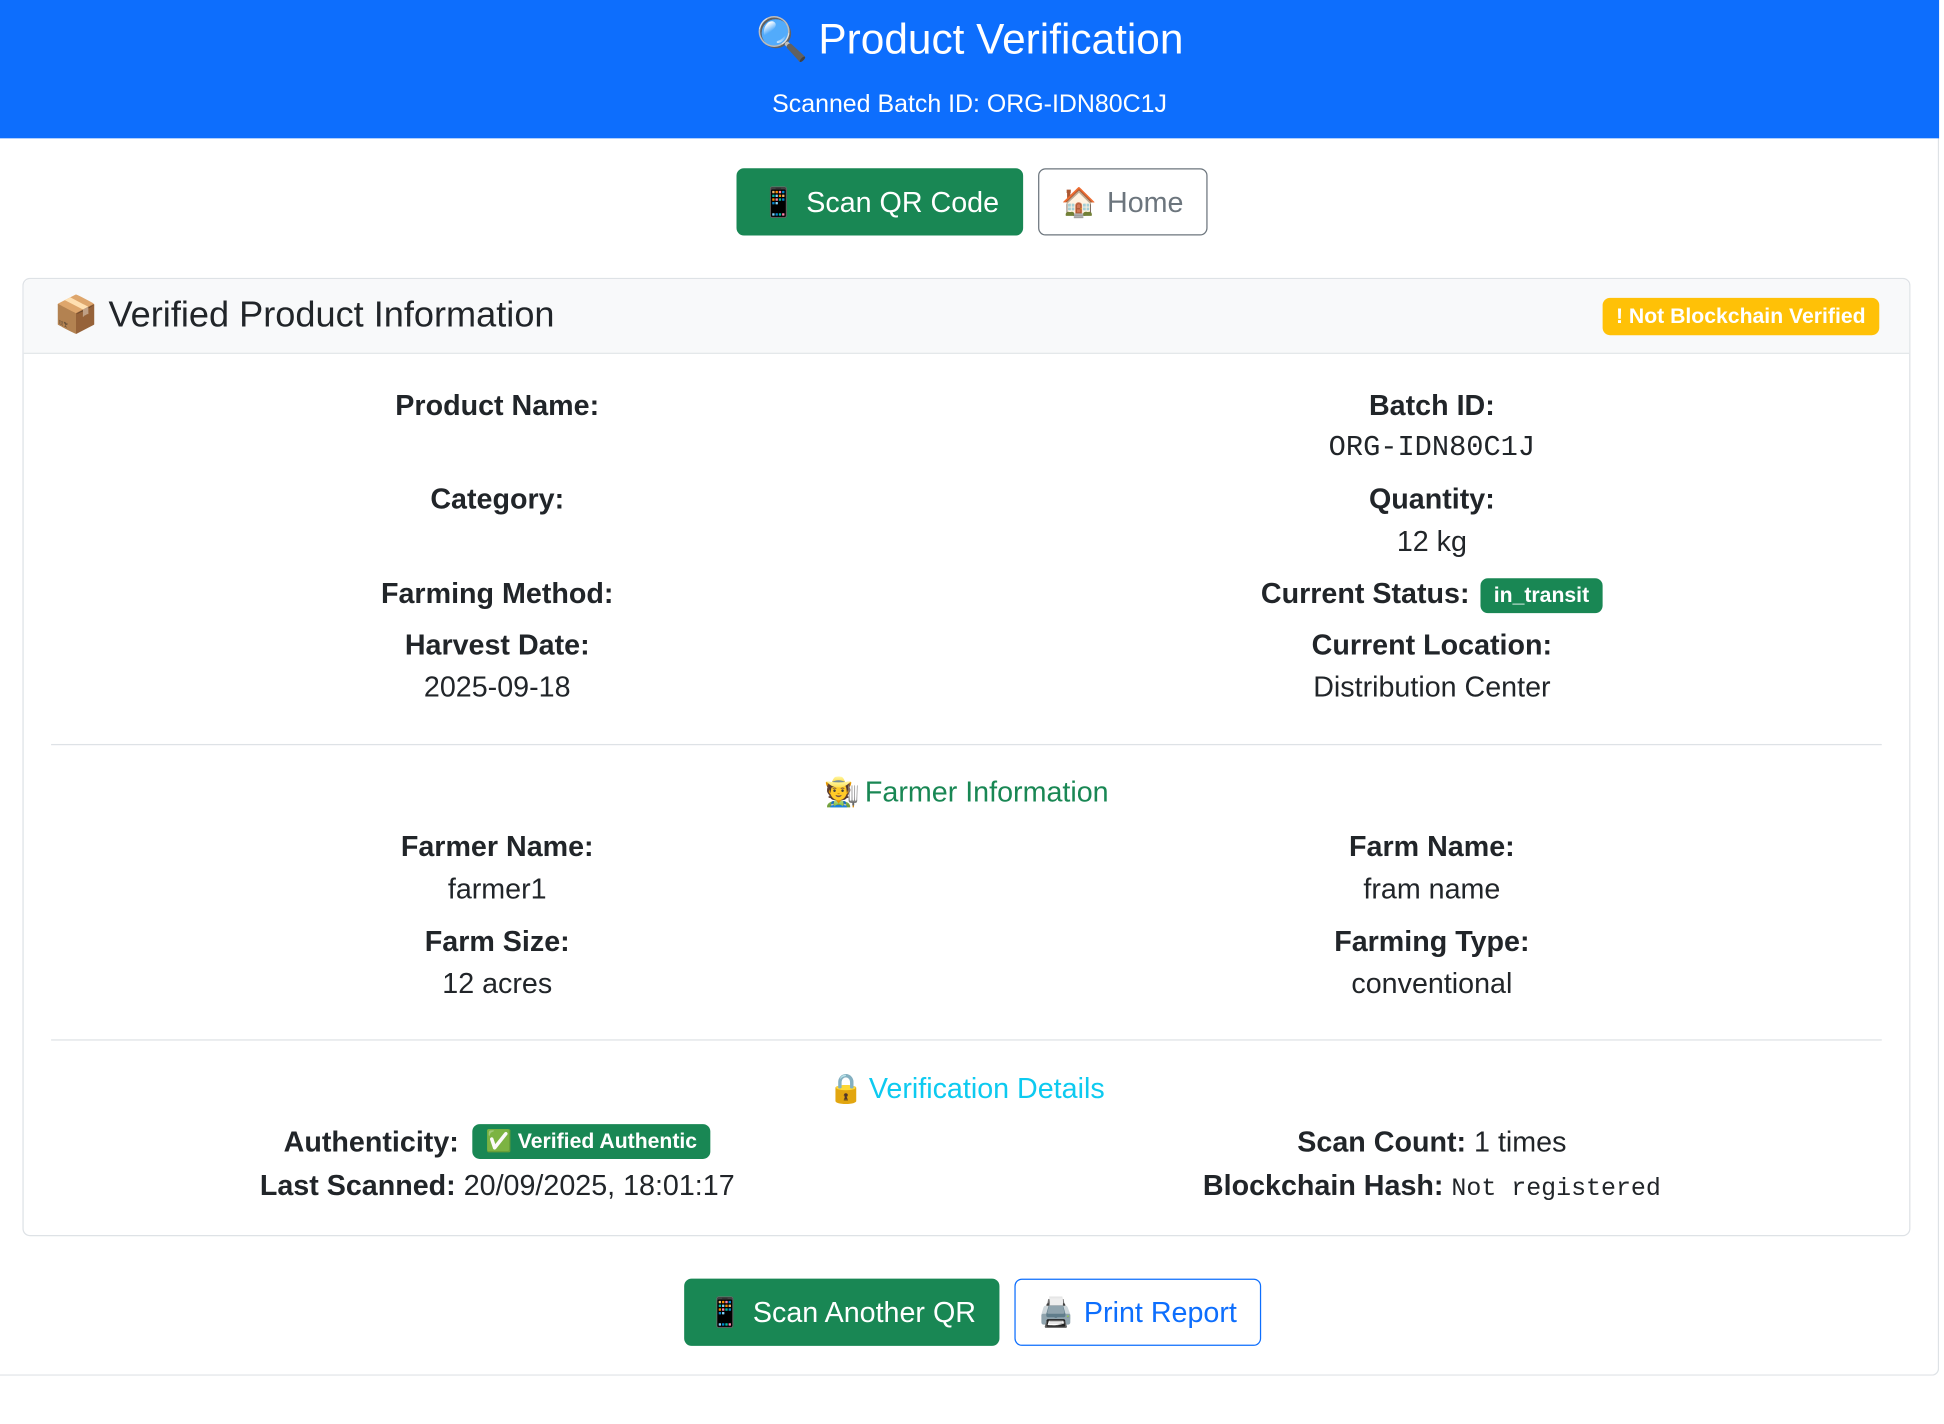 This screenshot has height=1424, width=1944. Describe the element at coordinates (864, 1312) in the screenshot. I see `scan-another-qr-label: Scan Another QR` at that location.